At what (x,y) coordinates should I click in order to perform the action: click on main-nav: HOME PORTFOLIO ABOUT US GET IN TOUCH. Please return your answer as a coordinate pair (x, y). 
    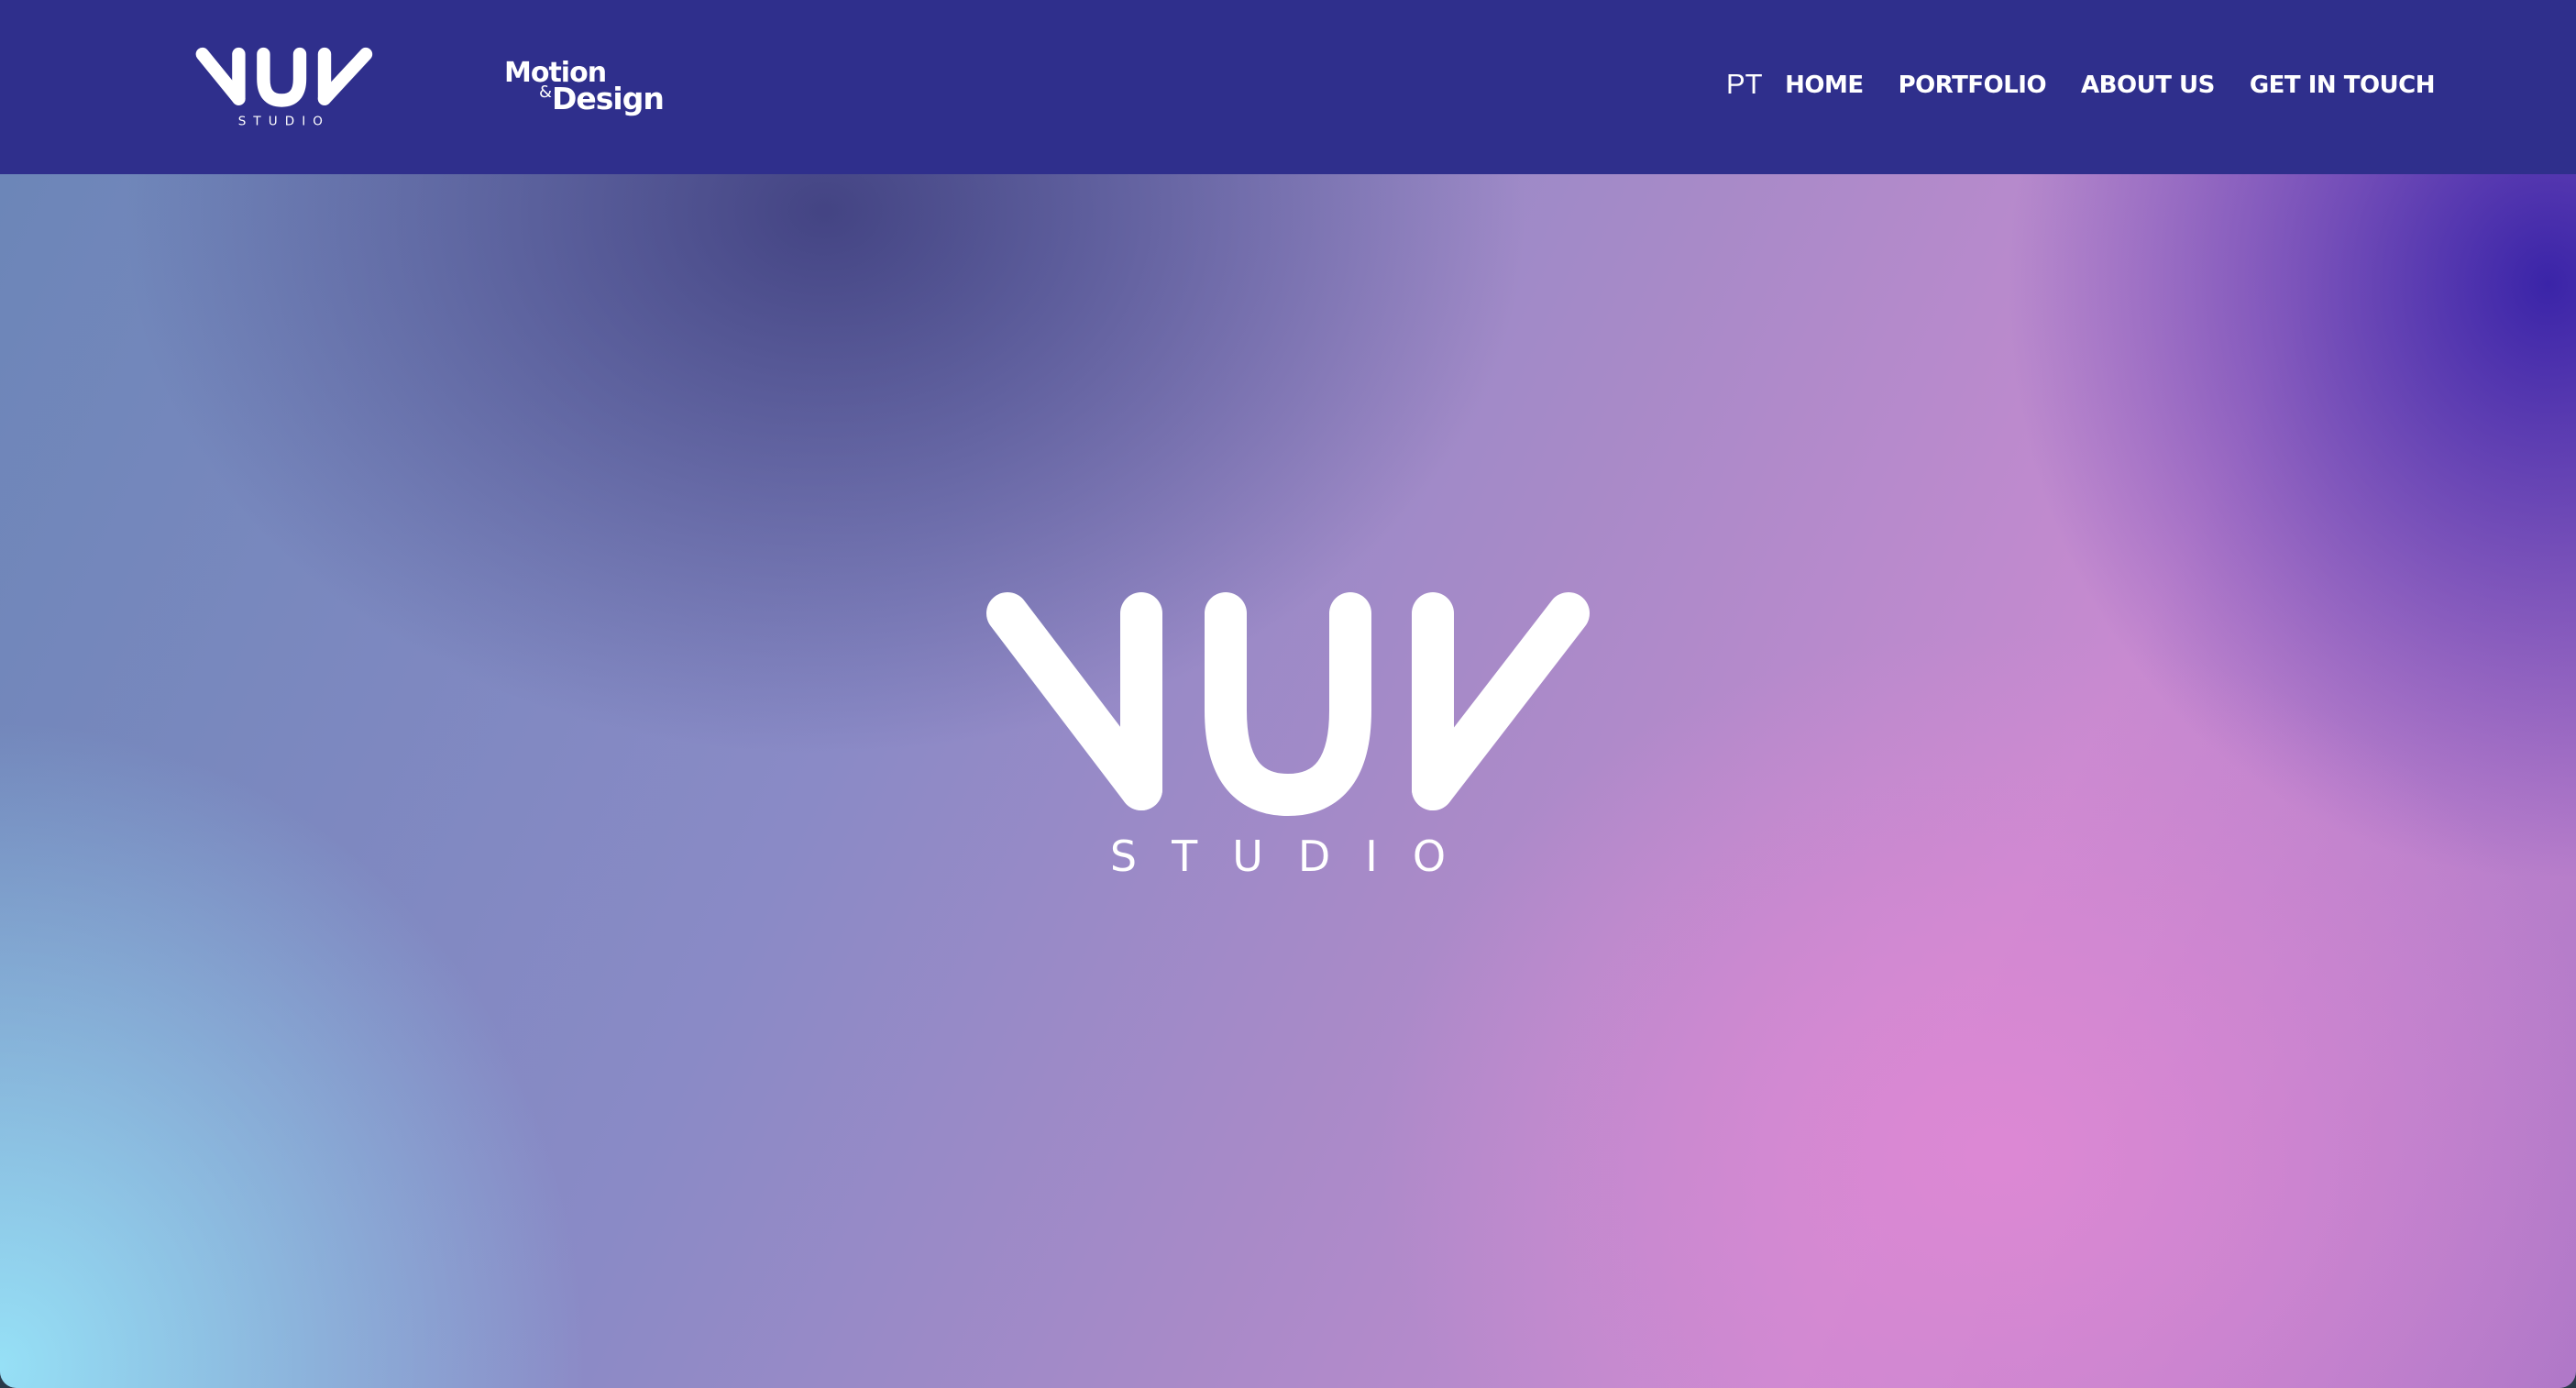
    Looking at the image, I should click on (2110, 85).